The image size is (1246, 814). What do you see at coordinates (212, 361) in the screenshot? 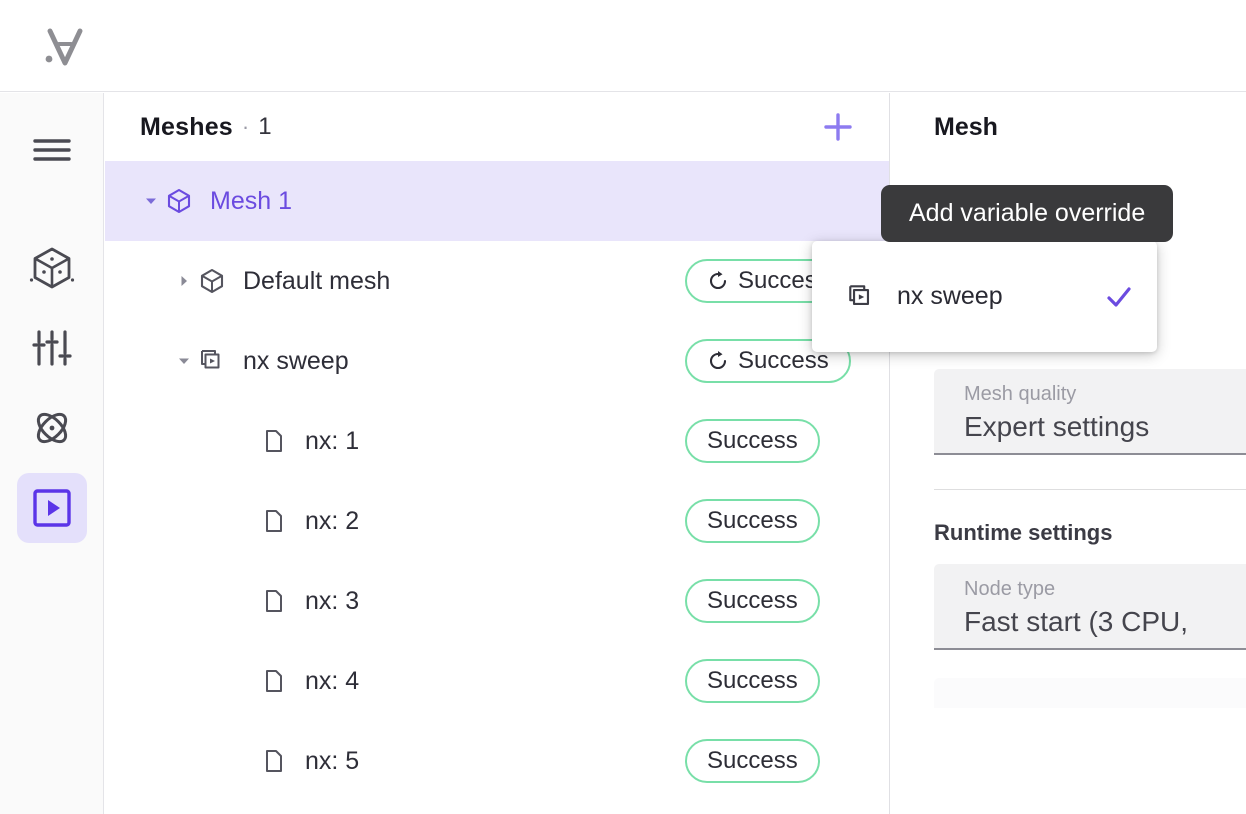
I see `layers-icon` at bounding box center [212, 361].